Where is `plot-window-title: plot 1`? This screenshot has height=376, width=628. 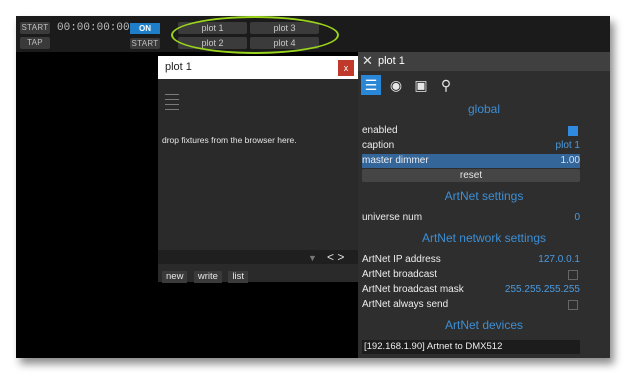
plot-window-title: plot 1 is located at coordinates (178, 67).